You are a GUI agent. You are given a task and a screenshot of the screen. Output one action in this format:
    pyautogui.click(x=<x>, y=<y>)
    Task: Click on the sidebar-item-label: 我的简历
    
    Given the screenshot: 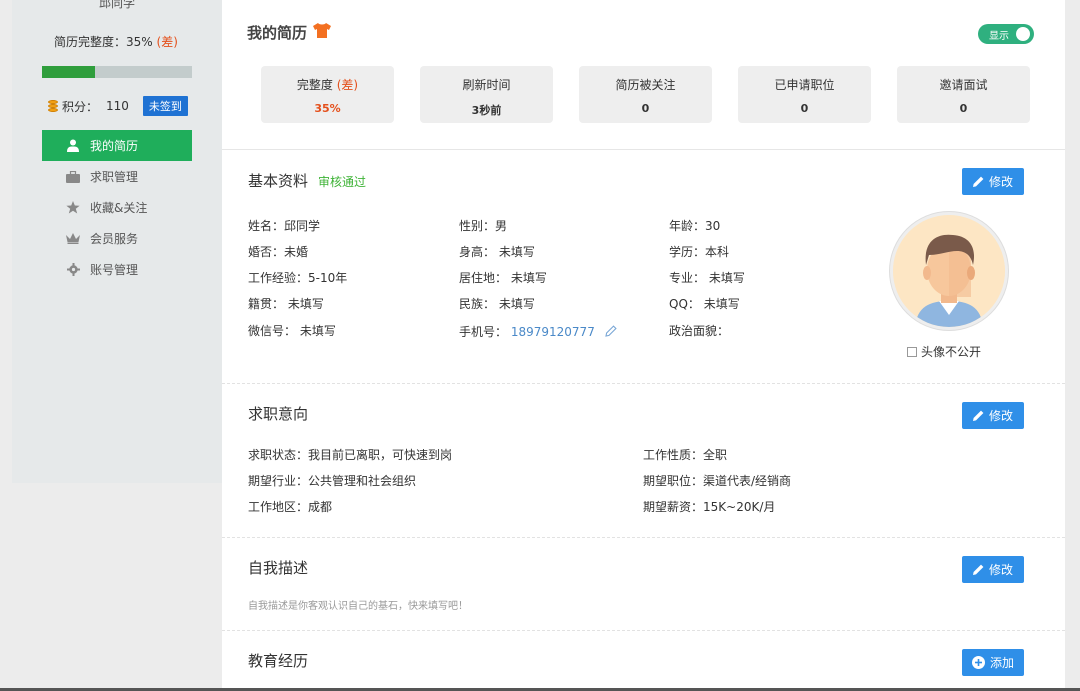 What is the action you would take?
    pyautogui.click(x=114, y=146)
    